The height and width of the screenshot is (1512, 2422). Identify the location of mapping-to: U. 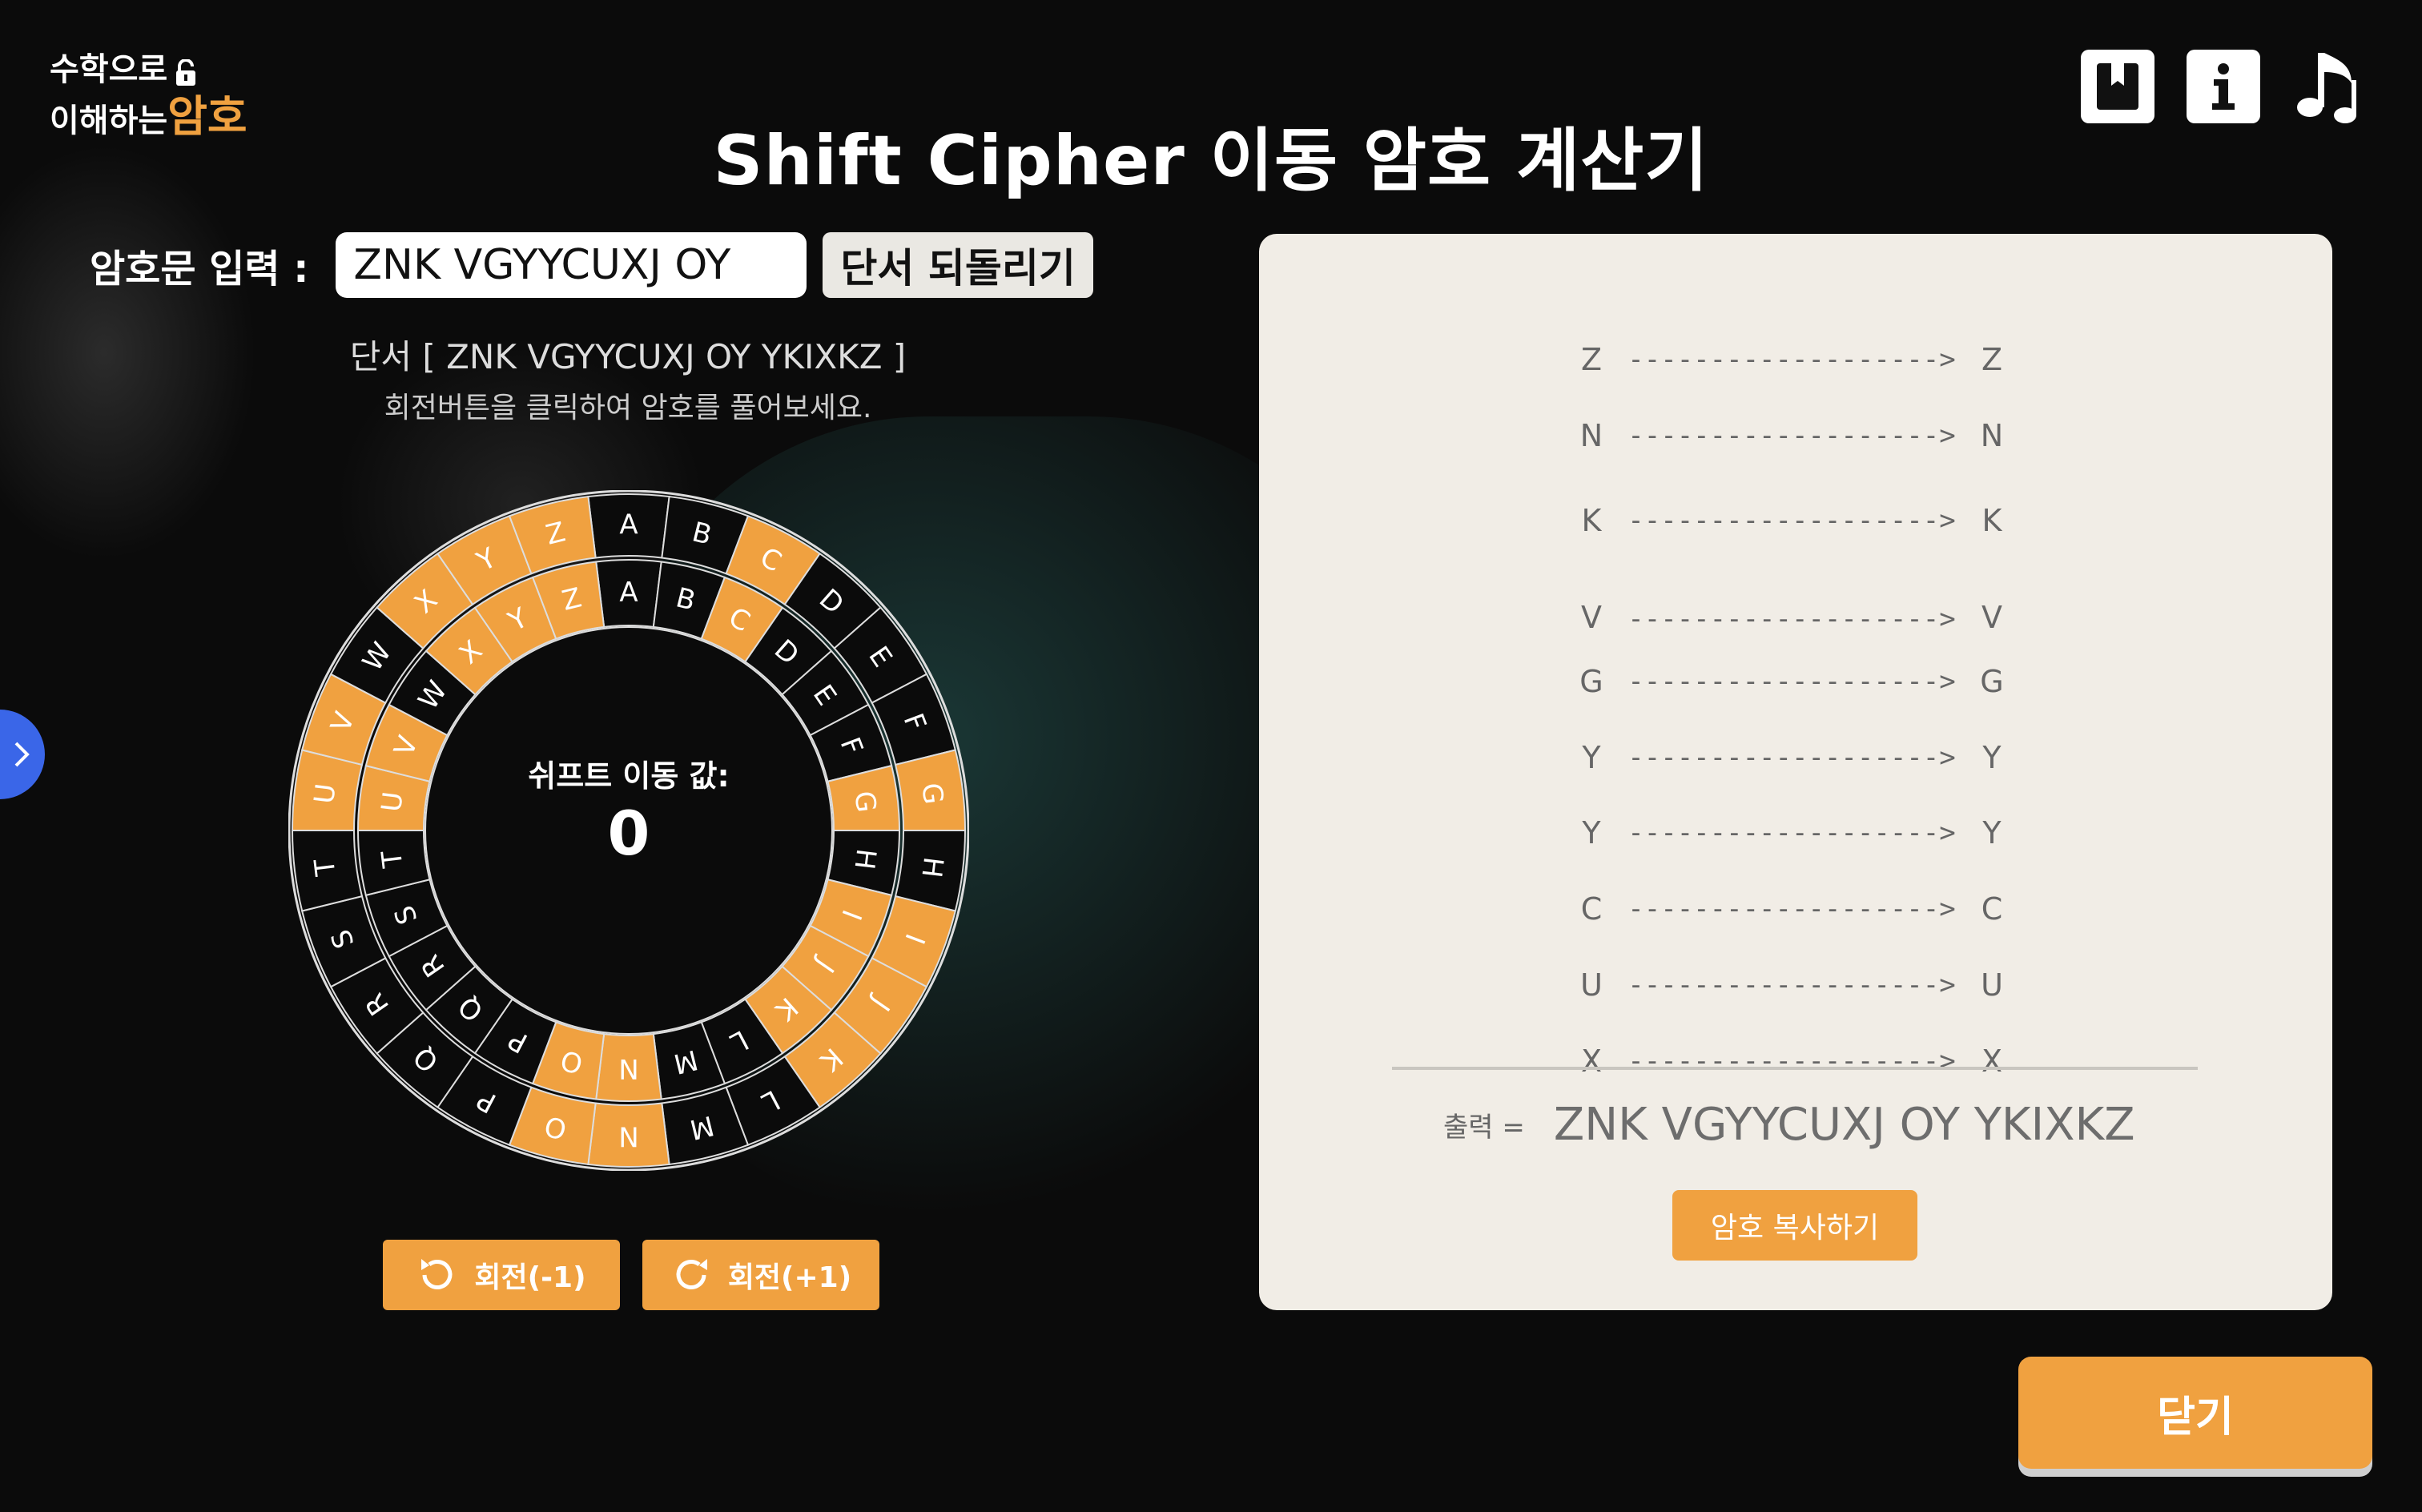
(1992, 985).